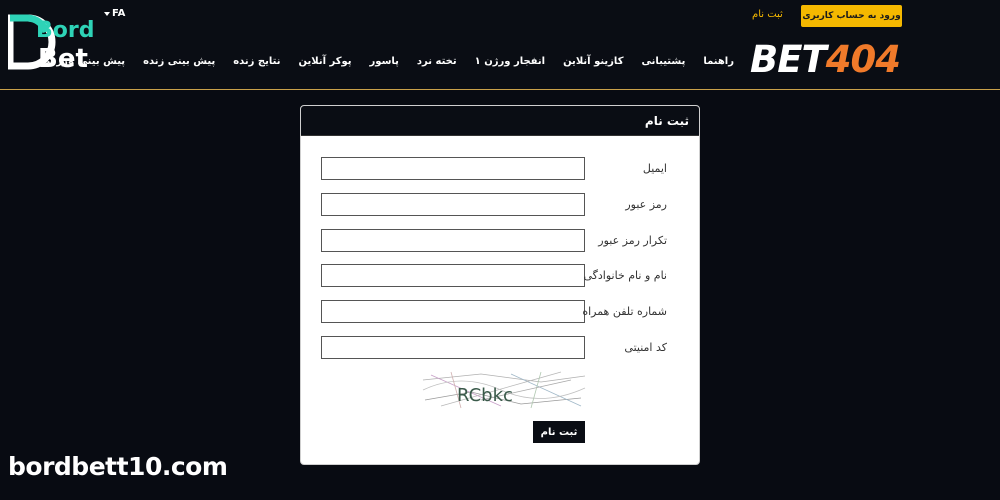  I want to click on full-name-row: نام و نام خانوادگی, so click(500, 276).